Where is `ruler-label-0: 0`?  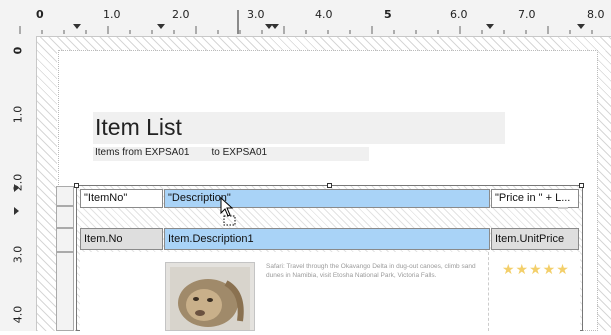 ruler-label-0: 0 is located at coordinates (40, 14).